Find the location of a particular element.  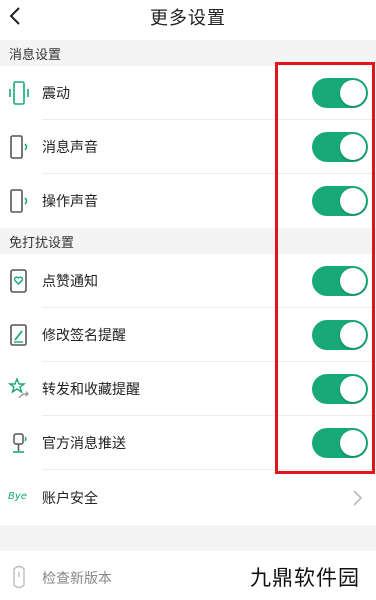

setting-label: 操作声音 is located at coordinates (70, 202).